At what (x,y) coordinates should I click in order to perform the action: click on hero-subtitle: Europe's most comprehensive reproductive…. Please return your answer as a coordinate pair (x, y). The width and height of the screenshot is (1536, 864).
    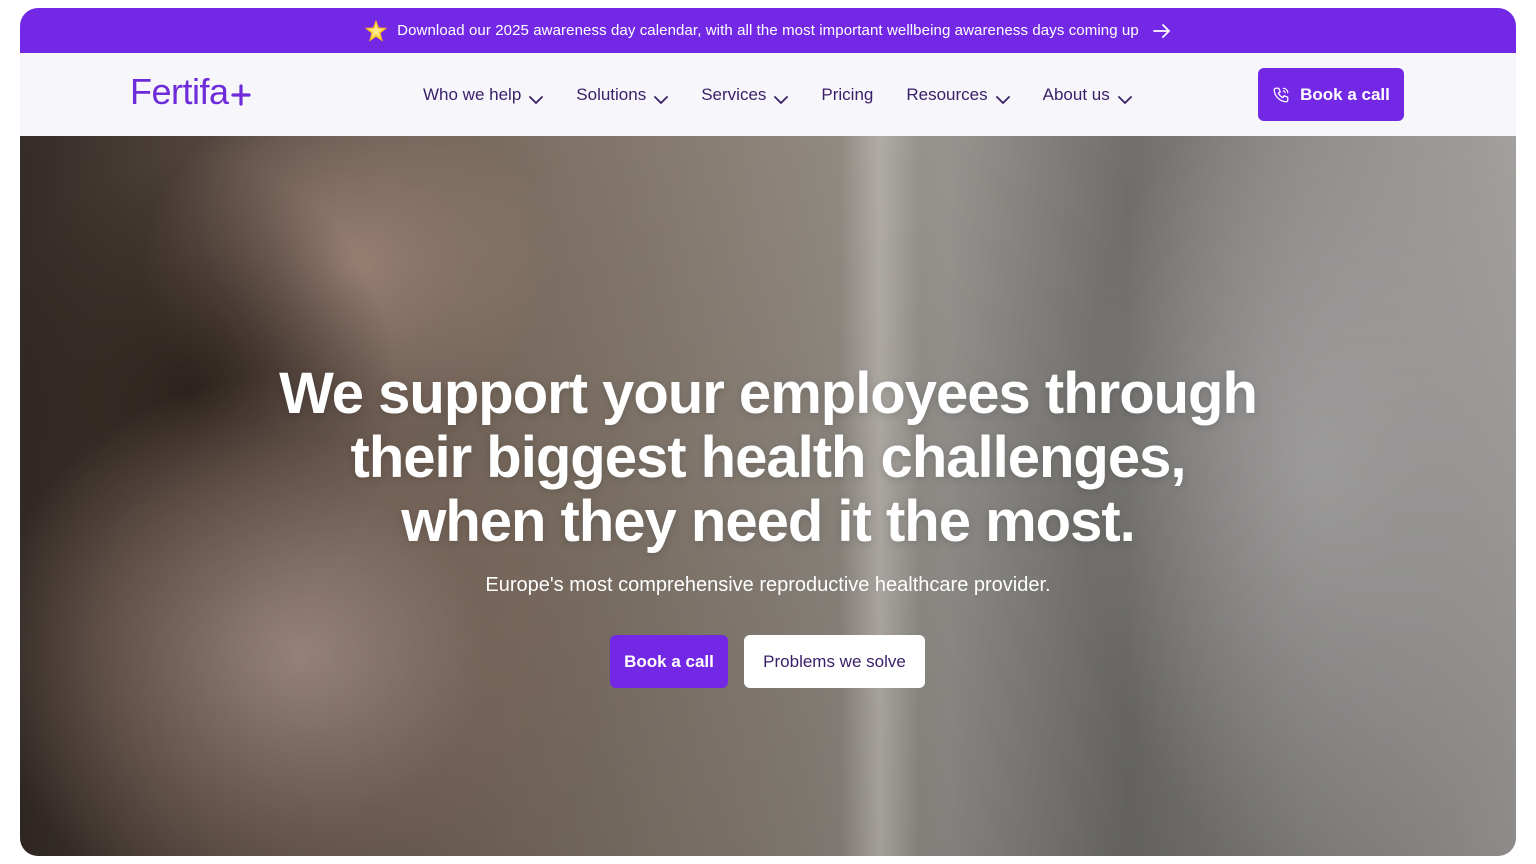
    Looking at the image, I should click on (768, 585).